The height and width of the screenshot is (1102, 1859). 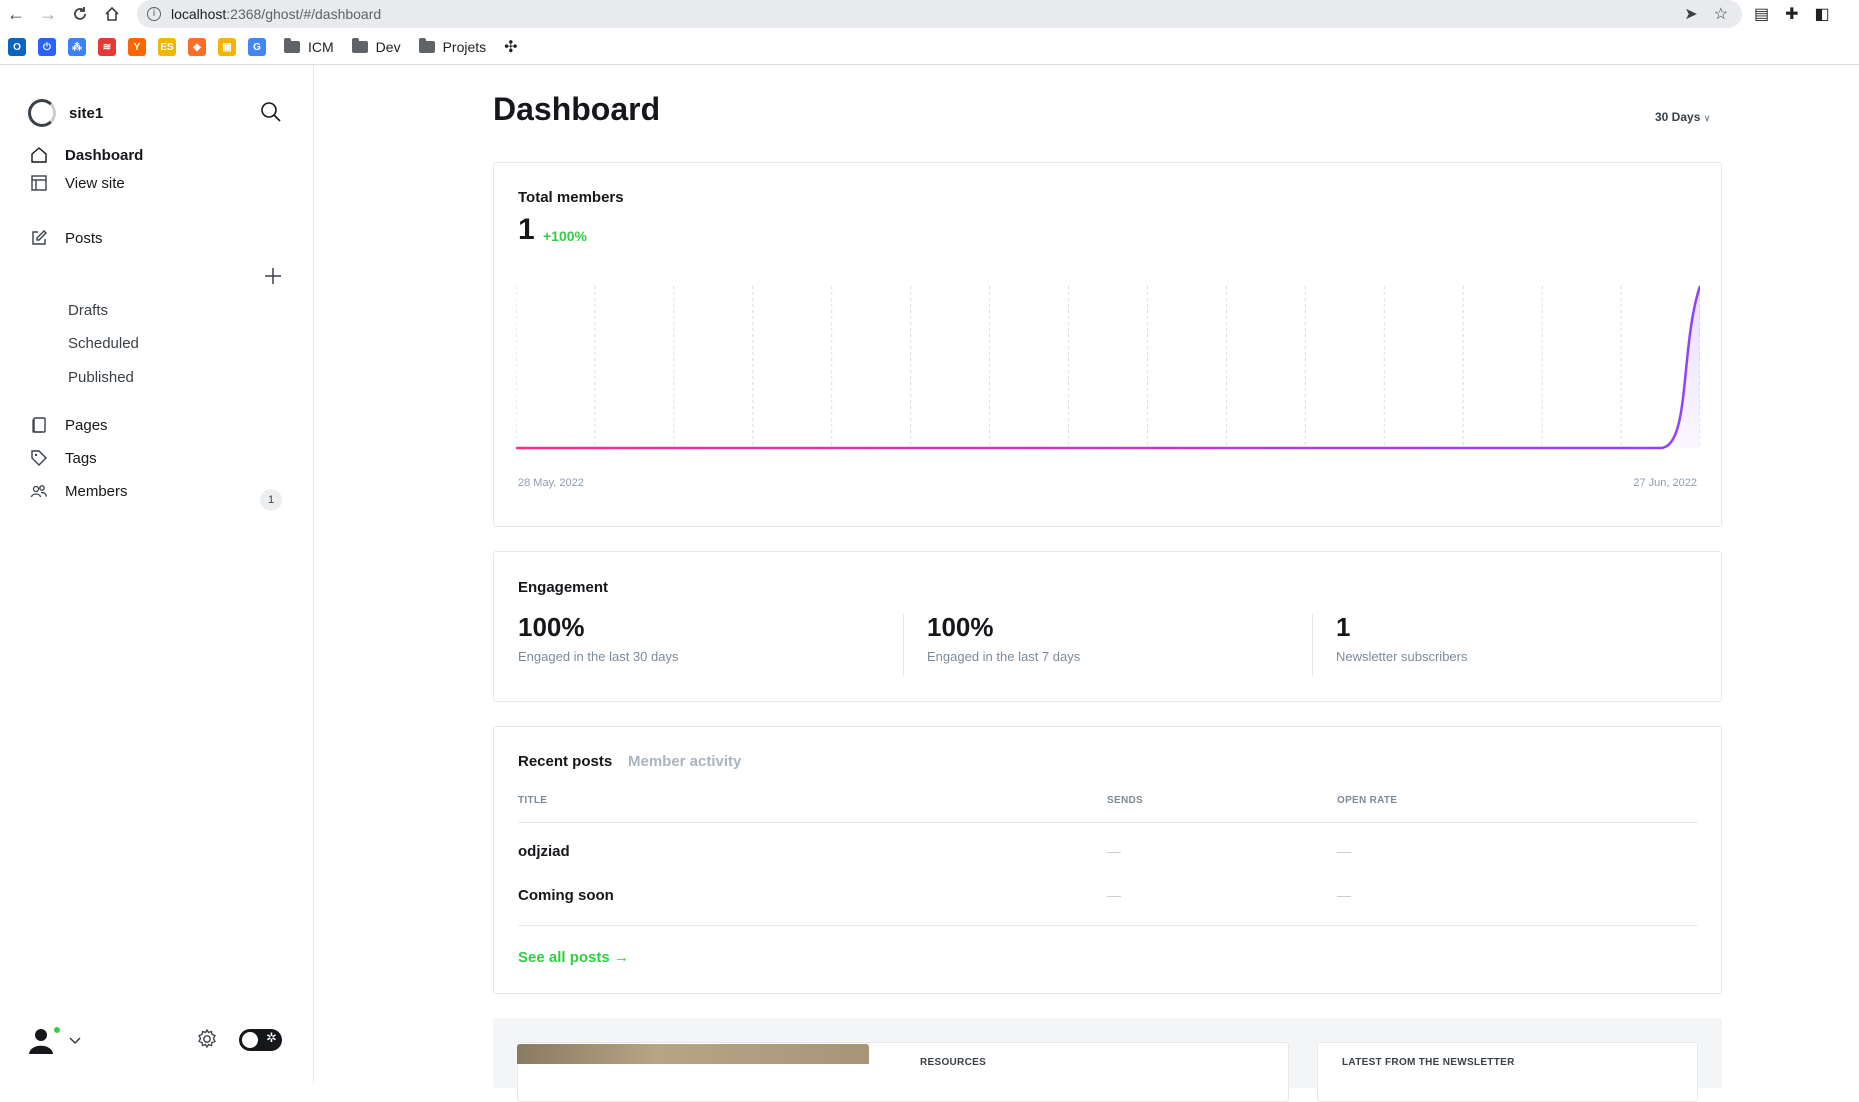 I want to click on nav-pages: Pages, so click(x=69, y=425).